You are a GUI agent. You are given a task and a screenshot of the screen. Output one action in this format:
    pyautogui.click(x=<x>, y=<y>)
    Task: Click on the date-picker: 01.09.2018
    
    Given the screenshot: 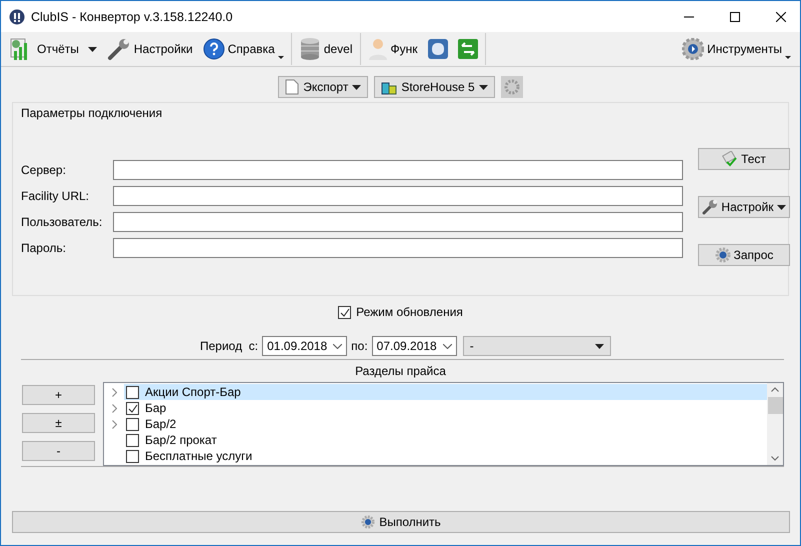 What is the action you would take?
    pyautogui.click(x=305, y=346)
    